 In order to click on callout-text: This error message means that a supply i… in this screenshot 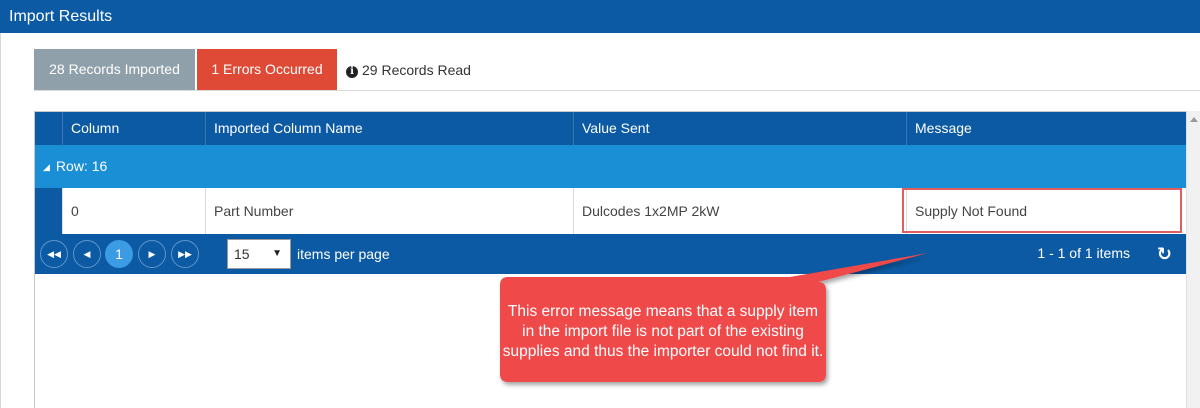, I will do `click(663, 331)`.